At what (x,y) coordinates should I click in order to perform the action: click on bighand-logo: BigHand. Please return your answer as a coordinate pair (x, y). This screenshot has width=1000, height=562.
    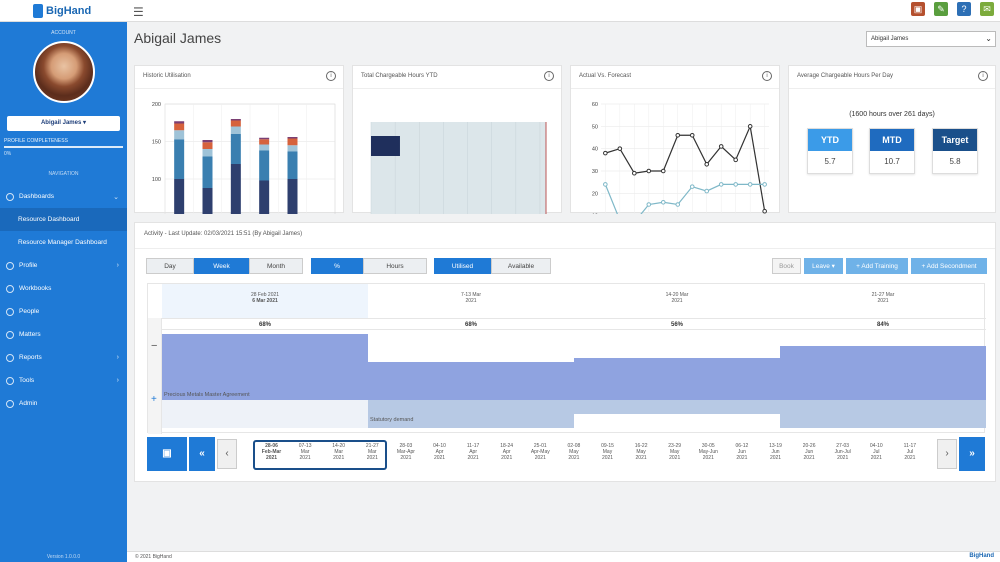
    Looking at the image, I should click on (62, 11).